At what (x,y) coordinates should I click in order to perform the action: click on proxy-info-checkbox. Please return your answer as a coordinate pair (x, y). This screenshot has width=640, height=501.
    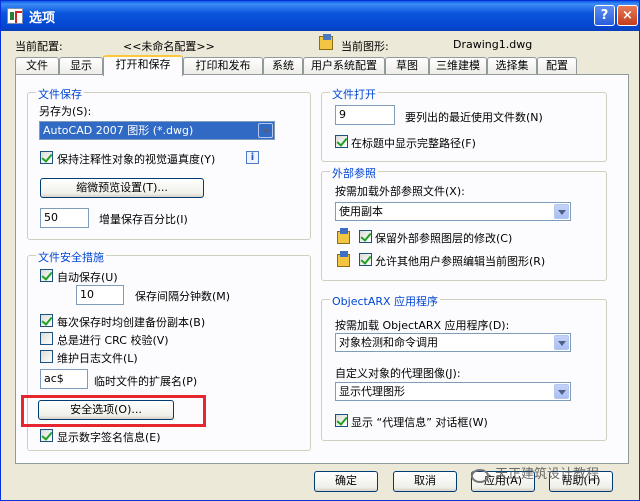
    Looking at the image, I should click on (341, 420).